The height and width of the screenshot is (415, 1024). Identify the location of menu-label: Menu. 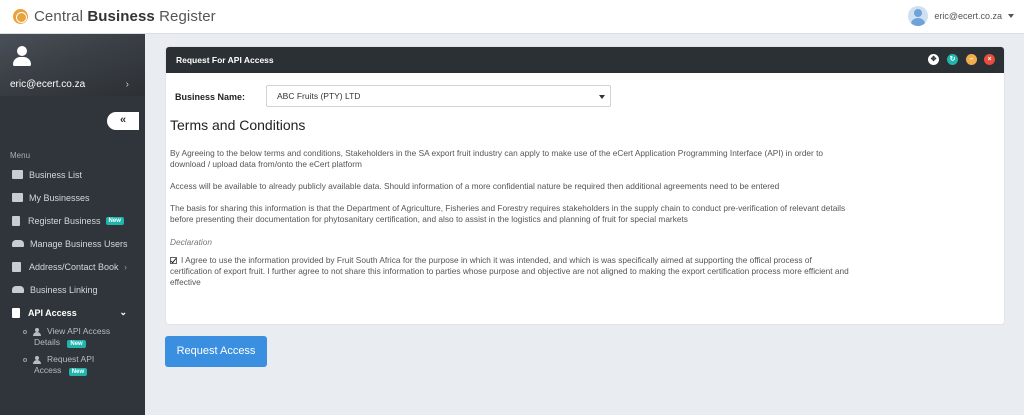
(20, 155).